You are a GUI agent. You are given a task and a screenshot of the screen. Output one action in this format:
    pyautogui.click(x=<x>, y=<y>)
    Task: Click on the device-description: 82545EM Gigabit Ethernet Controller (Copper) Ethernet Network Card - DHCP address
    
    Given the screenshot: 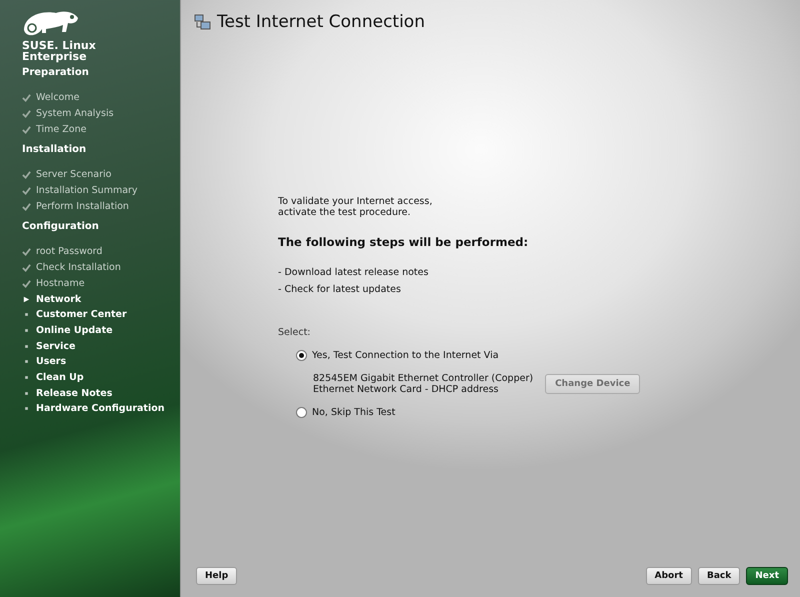 What is the action you would take?
    pyautogui.click(x=423, y=384)
    